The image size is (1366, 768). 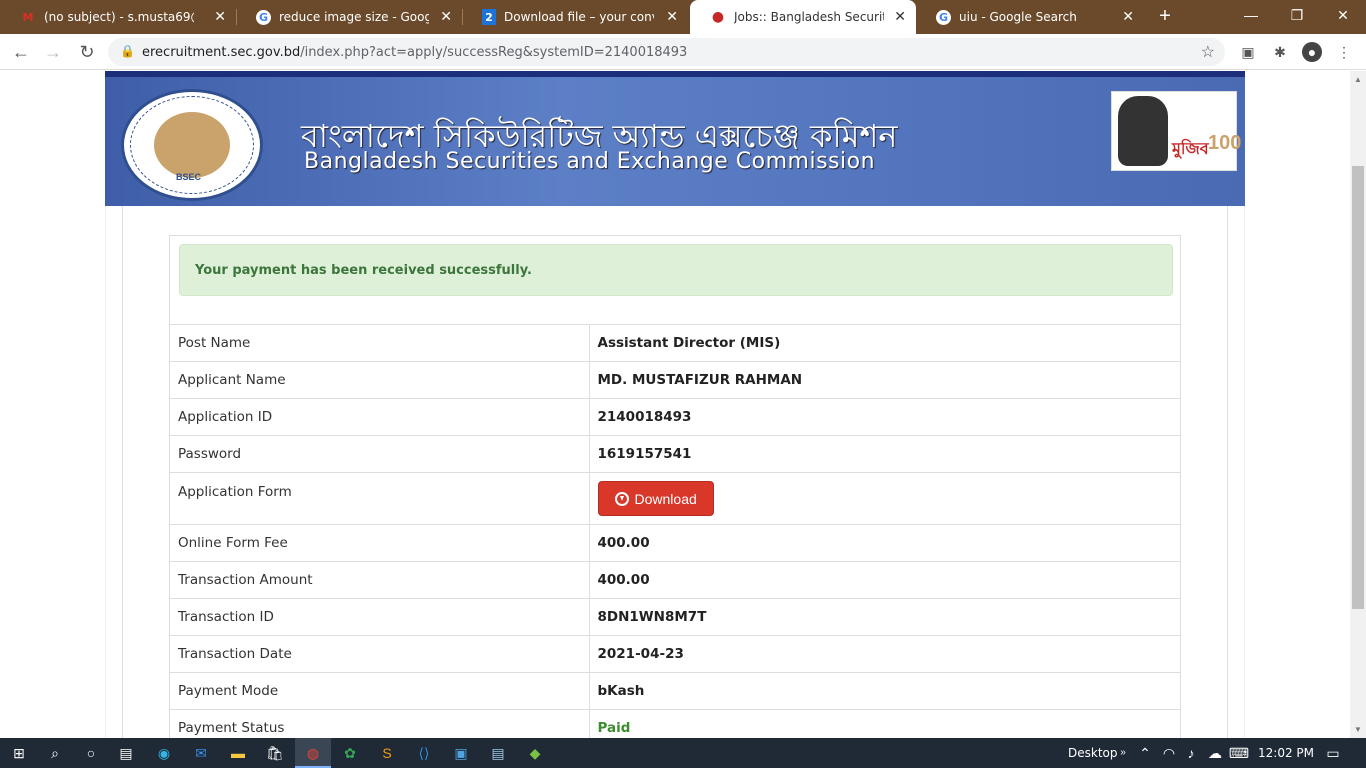 I want to click on vscode-icon: ⟨⟩, so click(x=424, y=753).